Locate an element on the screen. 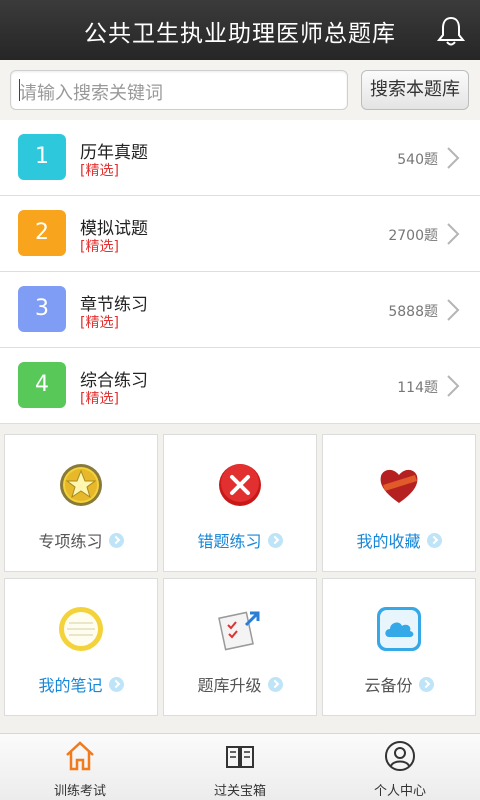 This screenshot has height=800, width=480. tab-training: 训练考试 is located at coordinates (80, 767).